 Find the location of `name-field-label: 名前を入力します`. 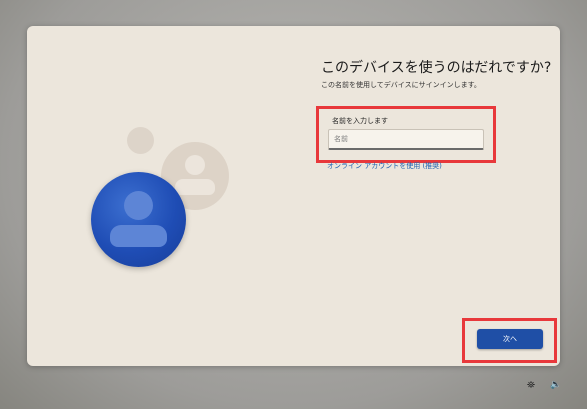

name-field-label: 名前を入力します is located at coordinates (360, 121).